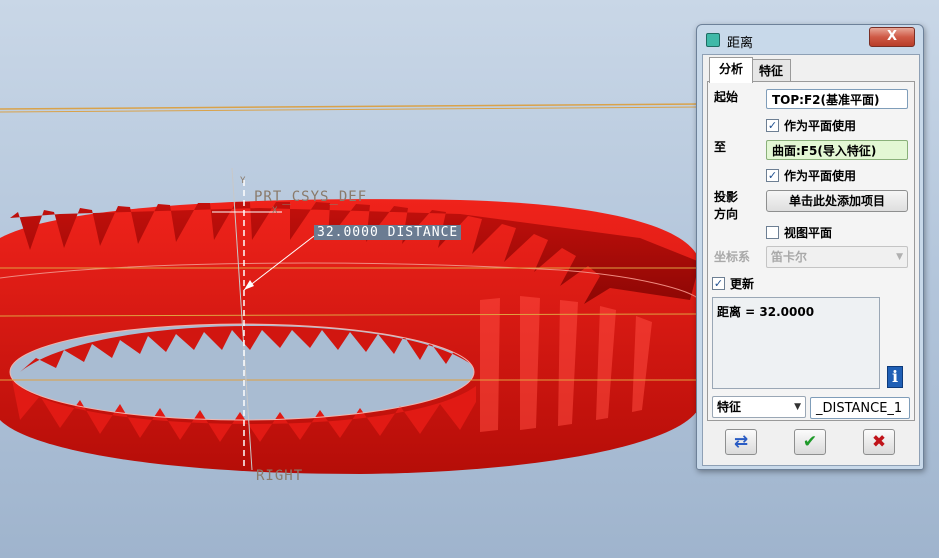 The width and height of the screenshot is (939, 558). I want to click on ok-button: ✔, so click(810, 442).